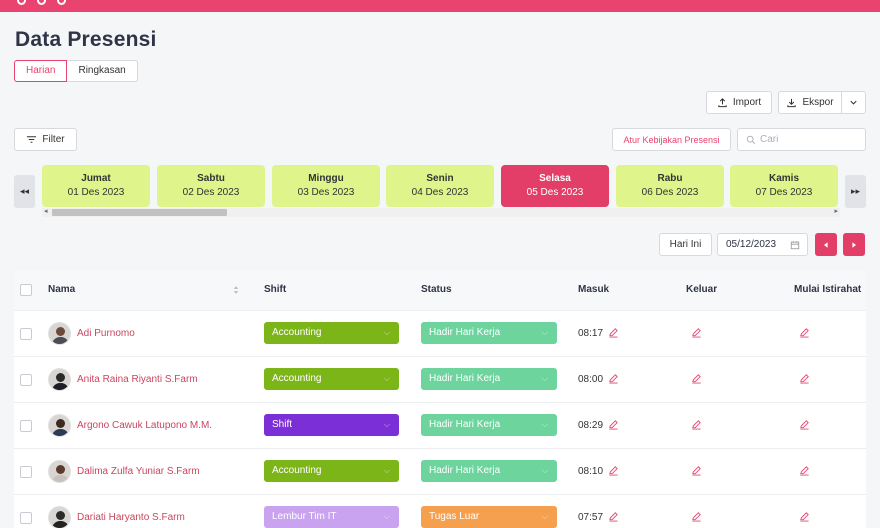 The height and width of the screenshot is (528, 880). I want to click on employee-name-link: Dariati Haryanto S.Farm, so click(131, 517).